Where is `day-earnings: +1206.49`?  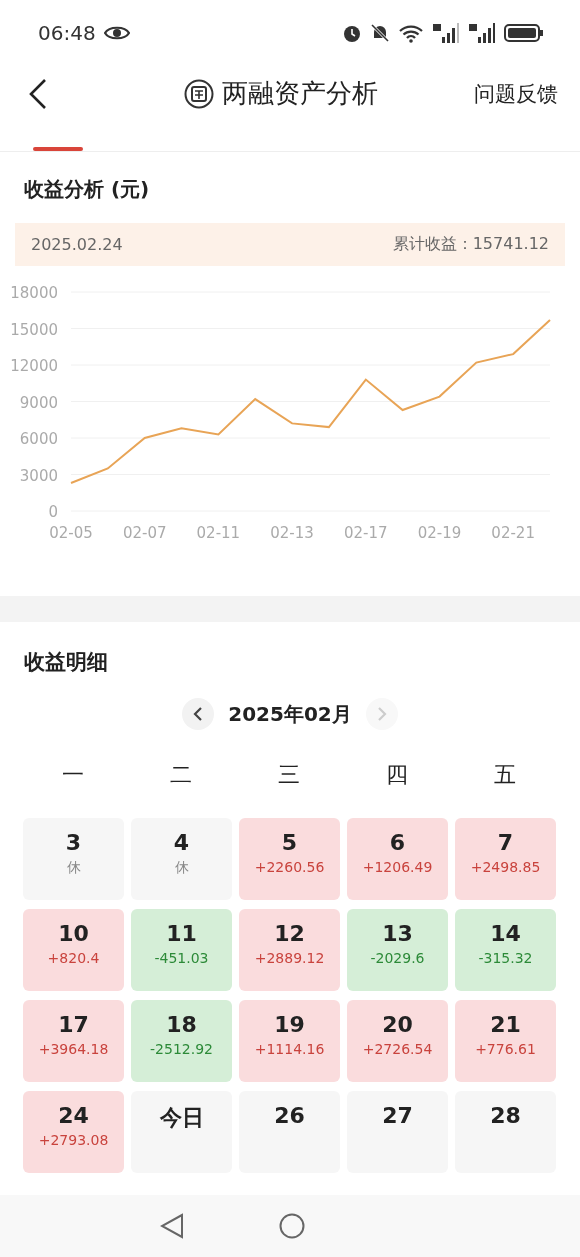 day-earnings: +1206.49 is located at coordinates (397, 867).